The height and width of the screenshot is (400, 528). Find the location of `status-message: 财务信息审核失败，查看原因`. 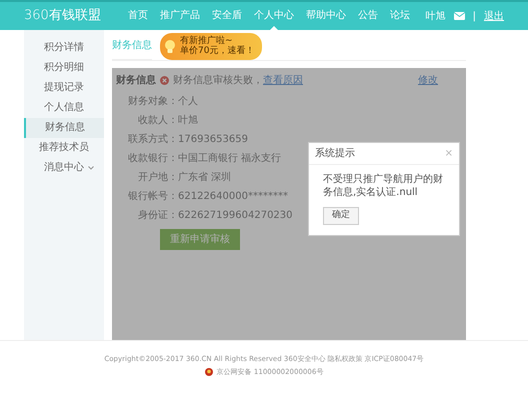

status-message: 财务信息审核失败，查看原因 is located at coordinates (238, 81).